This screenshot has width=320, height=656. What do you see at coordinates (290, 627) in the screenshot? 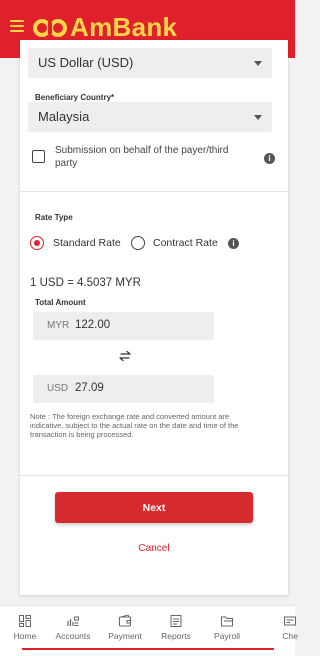
I see `nav-item-cheque: Che` at bounding box center [290, 627].